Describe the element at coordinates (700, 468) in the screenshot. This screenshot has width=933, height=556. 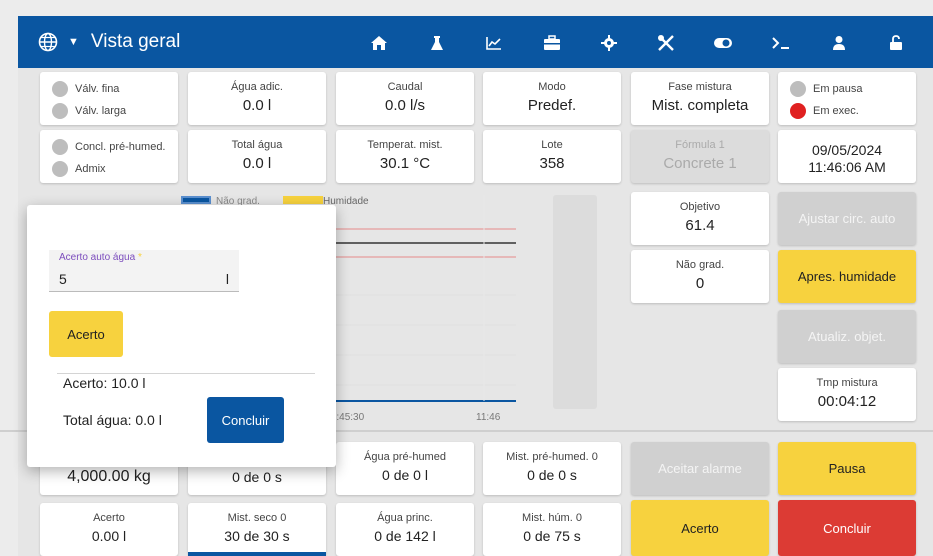
I see `aceitar-alarme-button: Aceitar alarme` at that location.